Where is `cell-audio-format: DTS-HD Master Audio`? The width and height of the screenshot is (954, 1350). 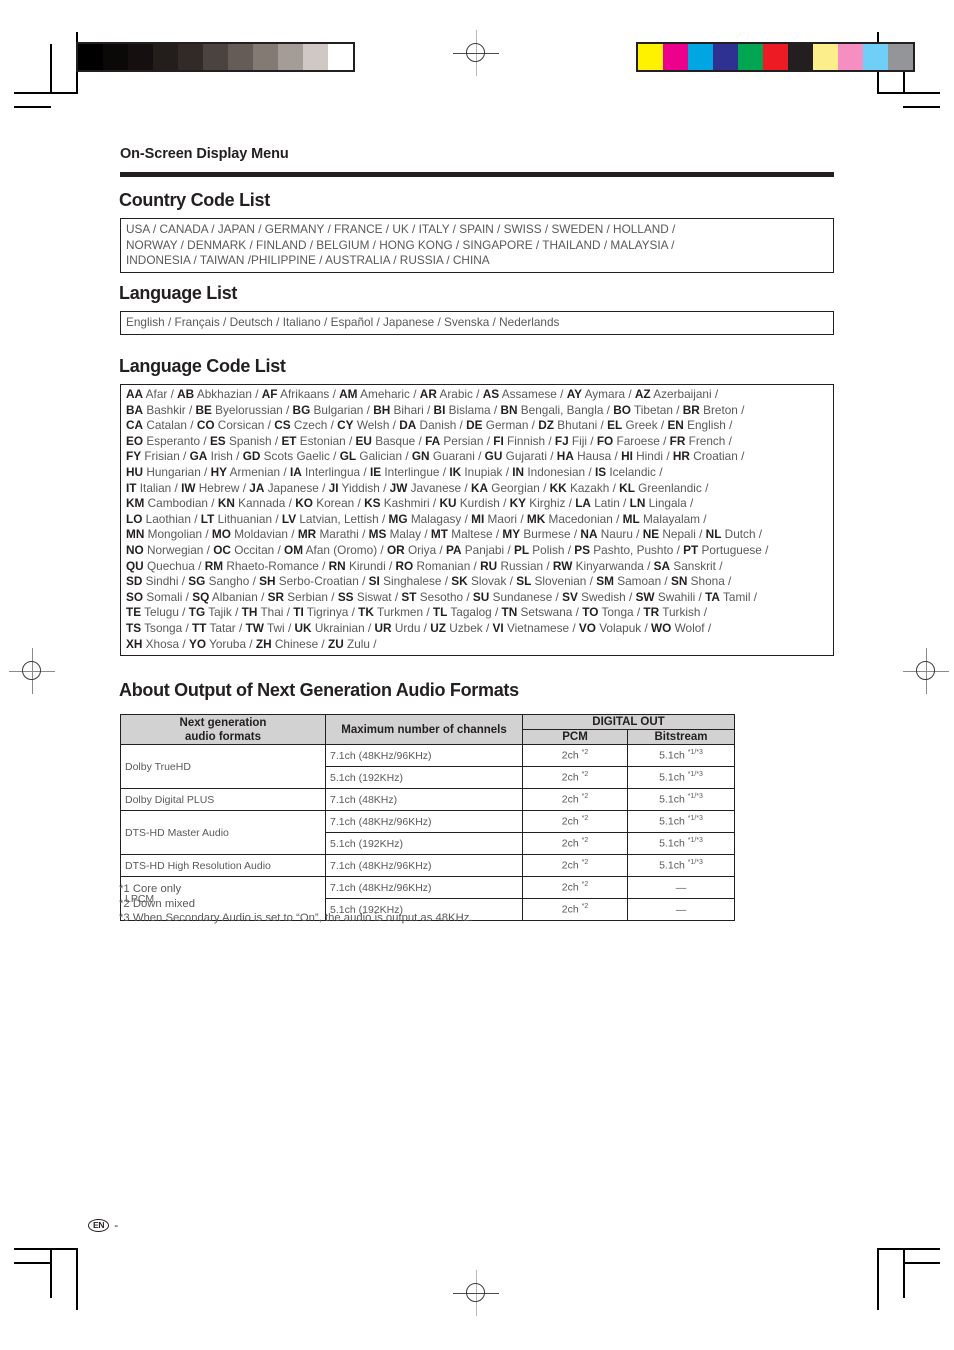 cell-audio-format: DTS-HD Master Audio is located at coordinates (223, 832).